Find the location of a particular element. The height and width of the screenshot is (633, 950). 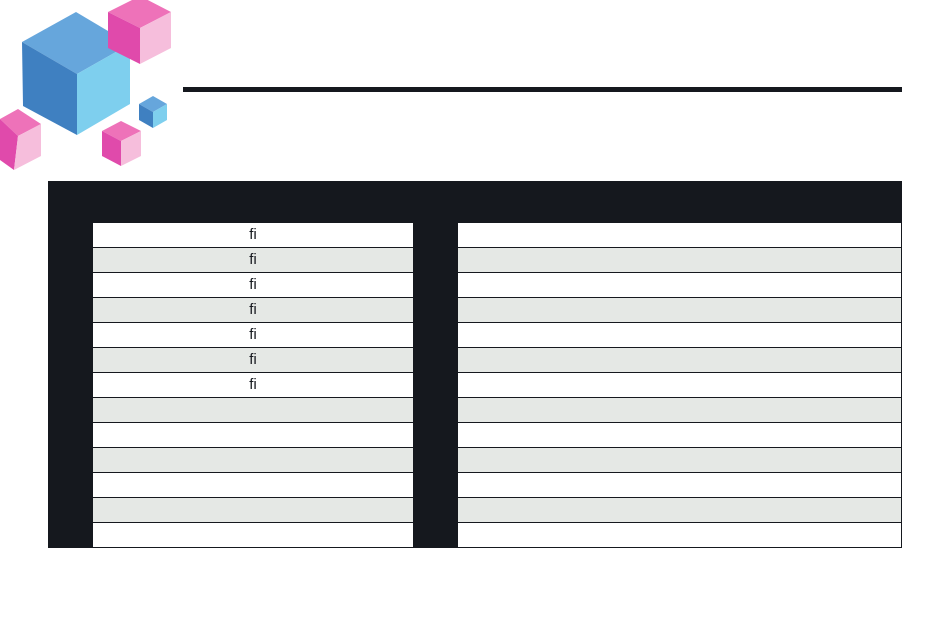

pink-cube-bottom is located at coordinates (121, 143).